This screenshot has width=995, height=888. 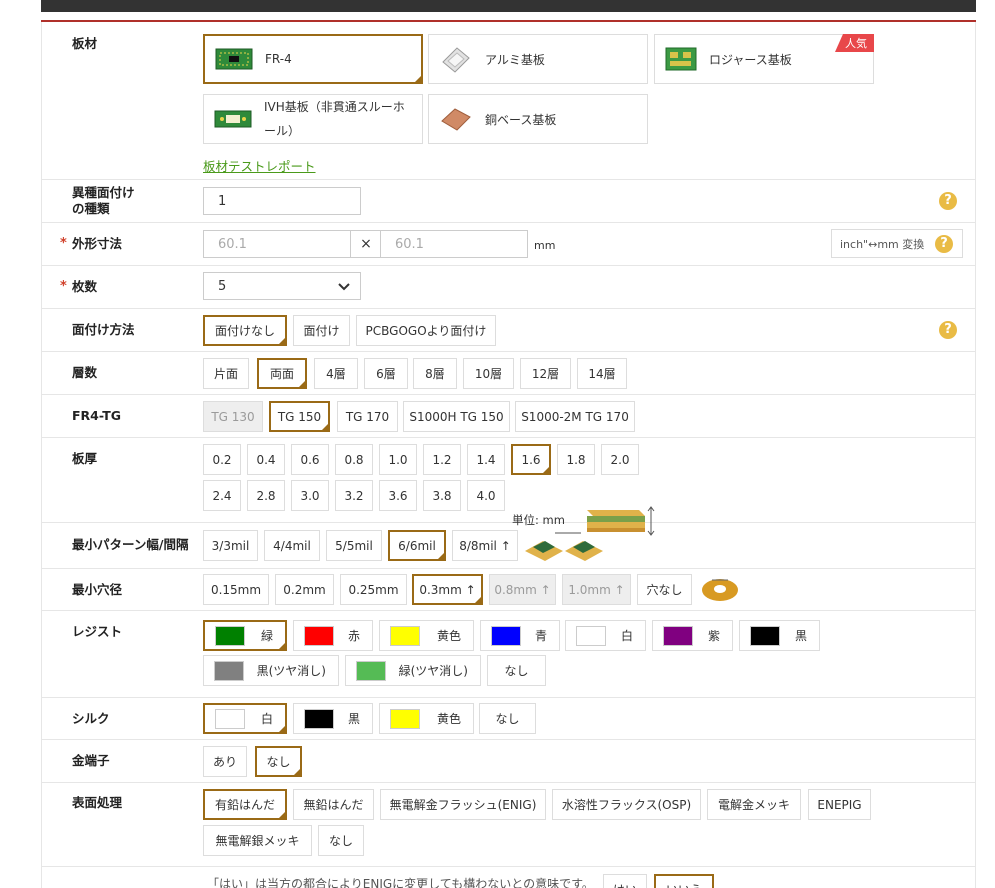 What do you see at coordinates (948, 330) in the screenshot?
I see `panelize-help-icon: ?` at bounding box center [948, 330].